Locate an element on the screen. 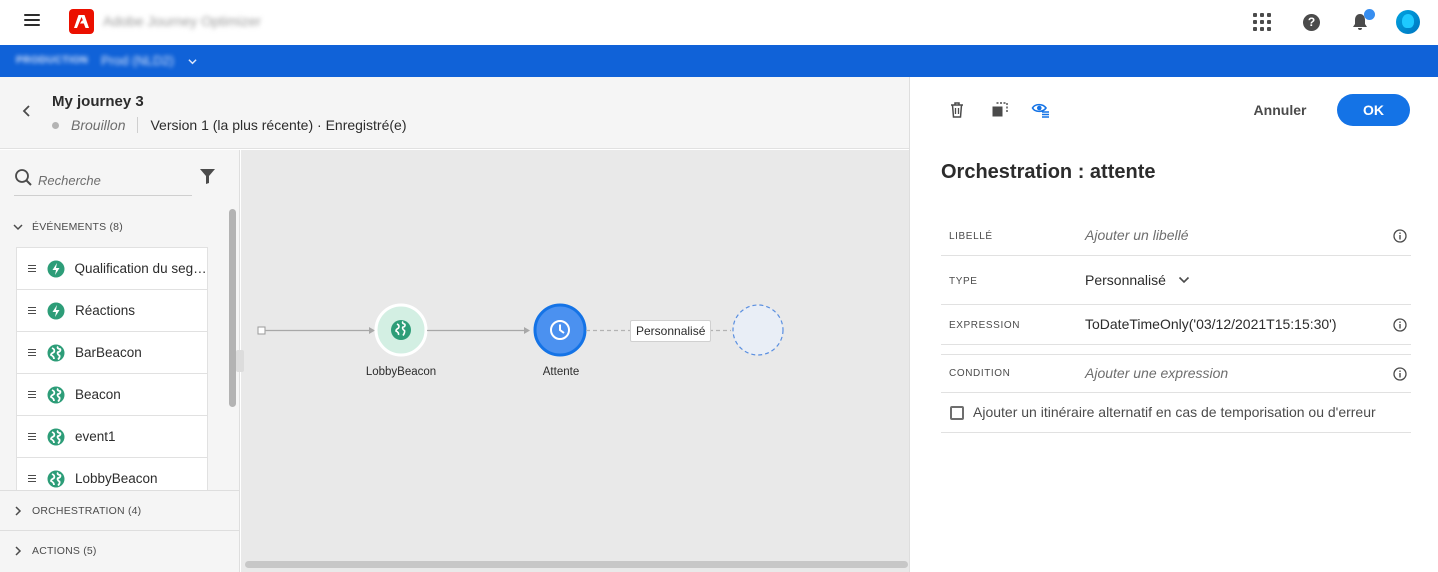  journey-flow is located at coordinates (520, 330).